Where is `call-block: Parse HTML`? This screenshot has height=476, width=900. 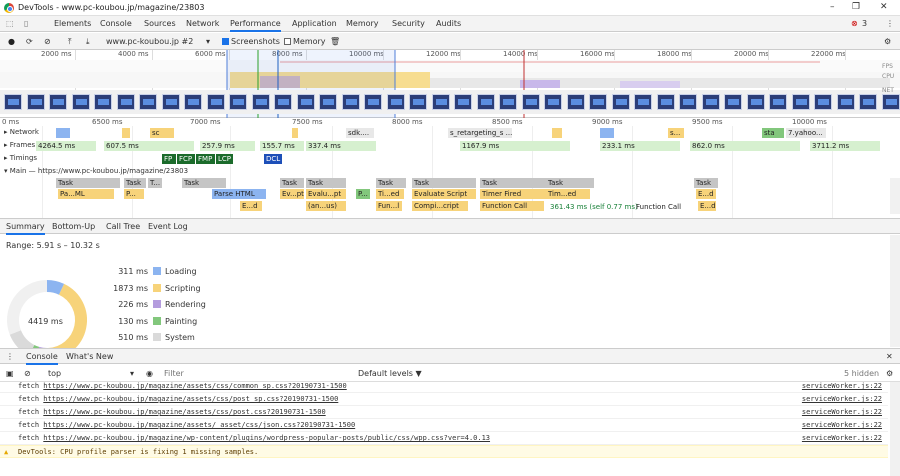 call-block: Parse HTML is located at coordinates (239, 194).